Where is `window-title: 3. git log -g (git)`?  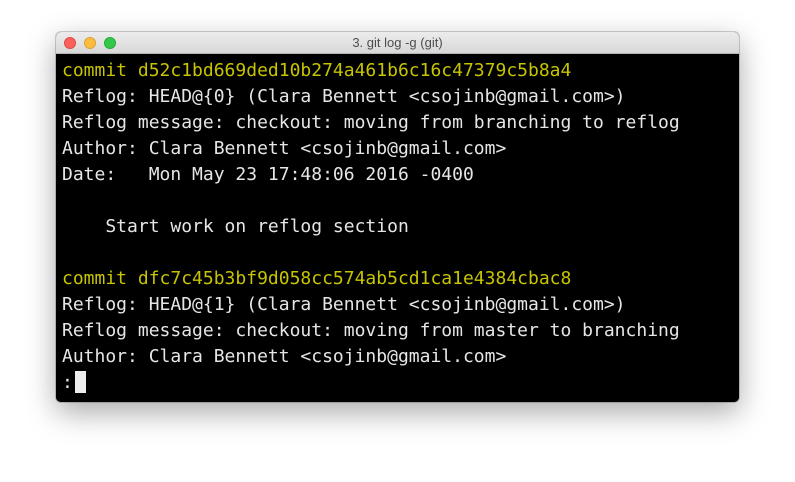 window-title: 3. git log -g (git) is located at coordinates (397, 42).